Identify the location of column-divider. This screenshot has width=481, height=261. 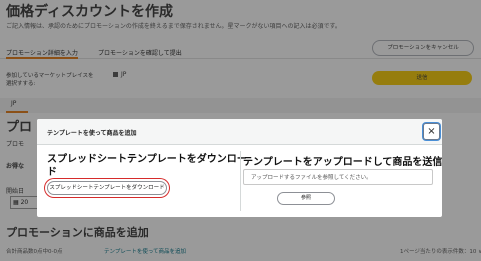
(240, 181).